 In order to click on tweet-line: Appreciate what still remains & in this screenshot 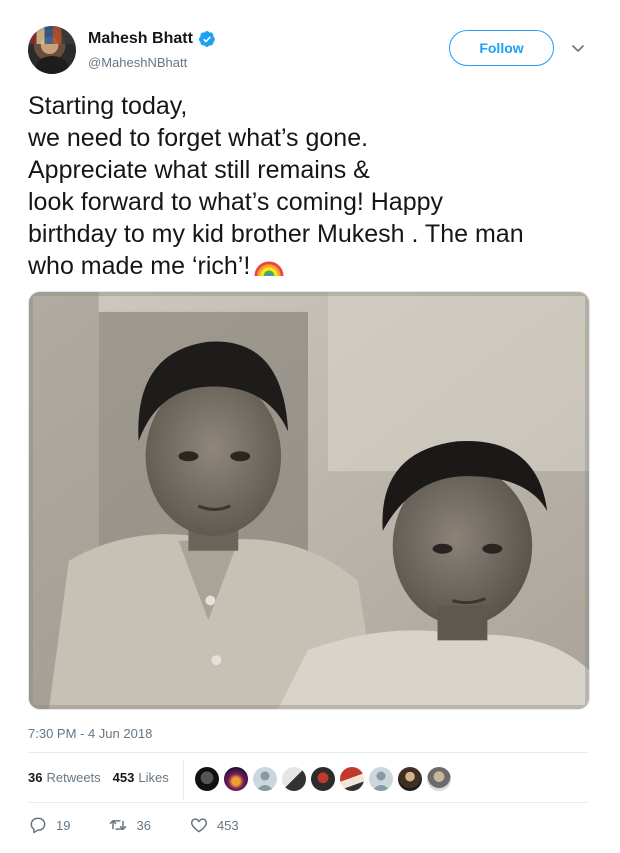, I will do `click(199, 170)`.